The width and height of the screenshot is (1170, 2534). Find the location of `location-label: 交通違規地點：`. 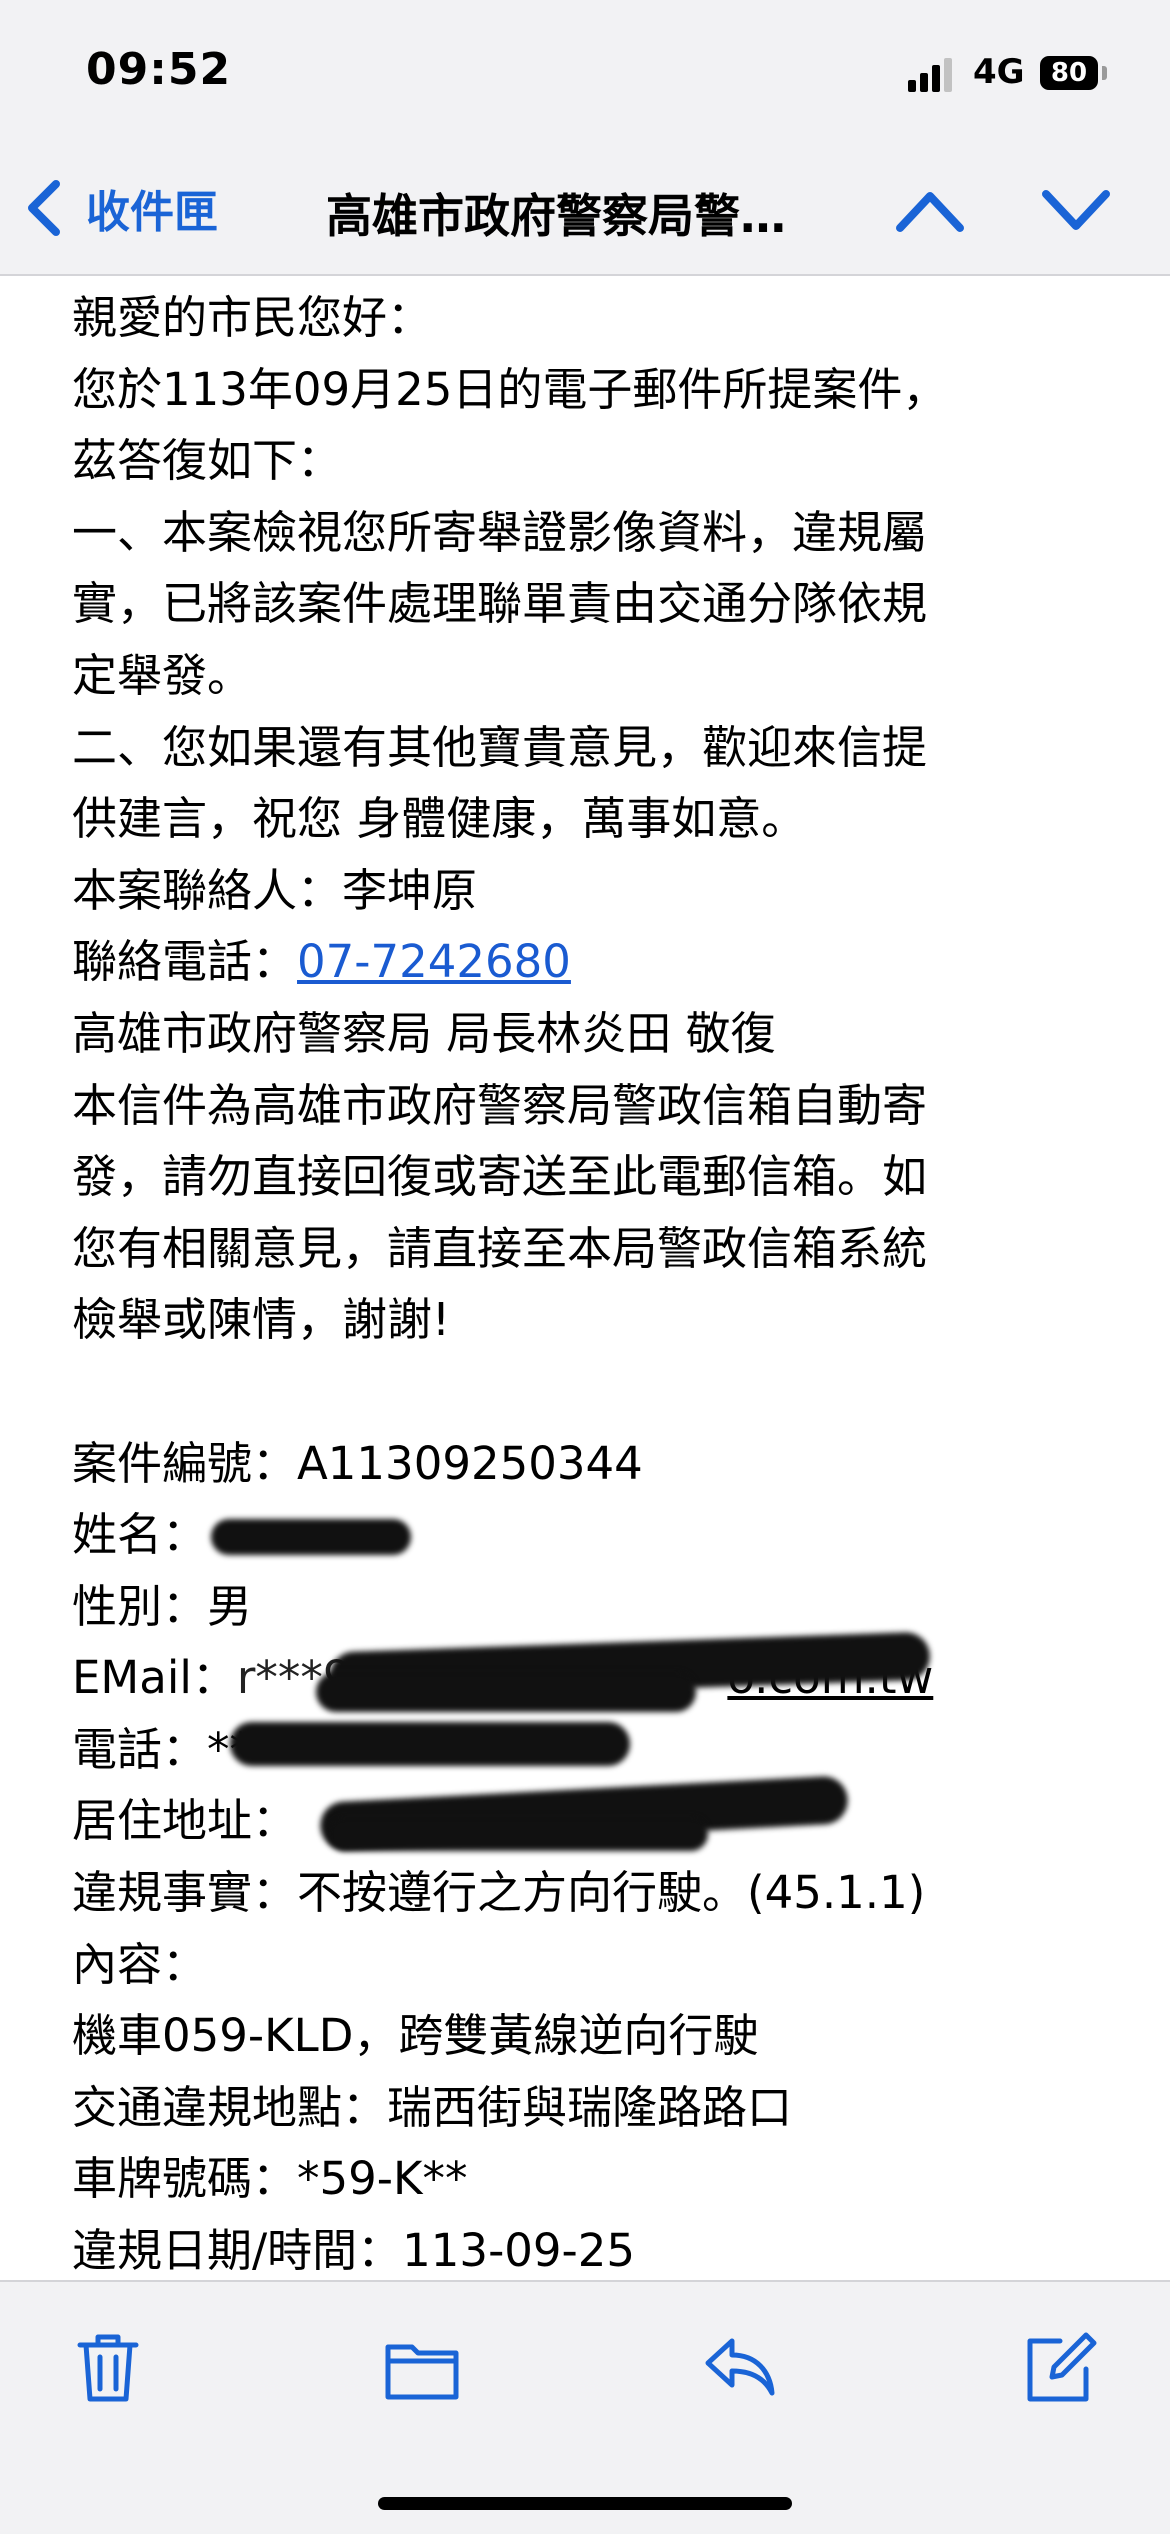

location-label: 交通違規地點： is located at coordinates (230, 2107).